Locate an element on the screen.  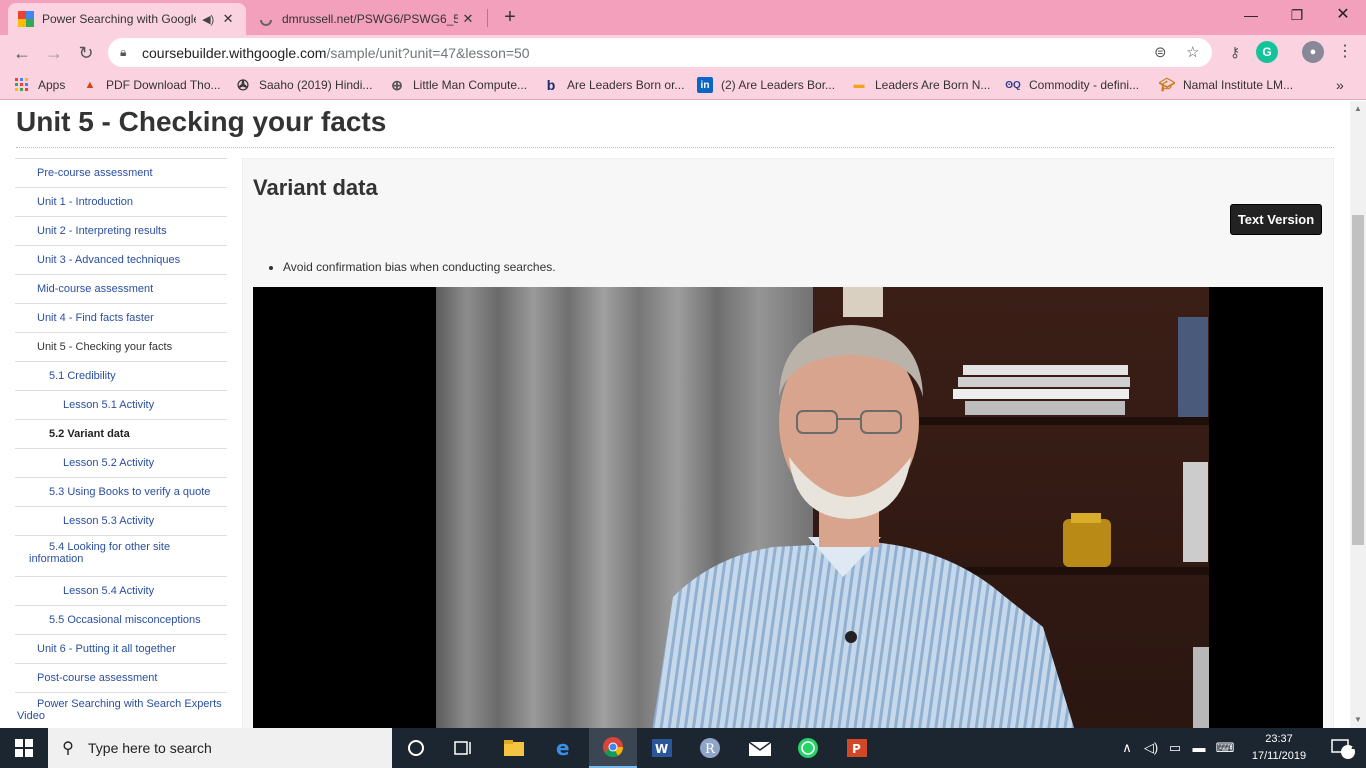
forward-button: → is located at coordinates (54, 53).